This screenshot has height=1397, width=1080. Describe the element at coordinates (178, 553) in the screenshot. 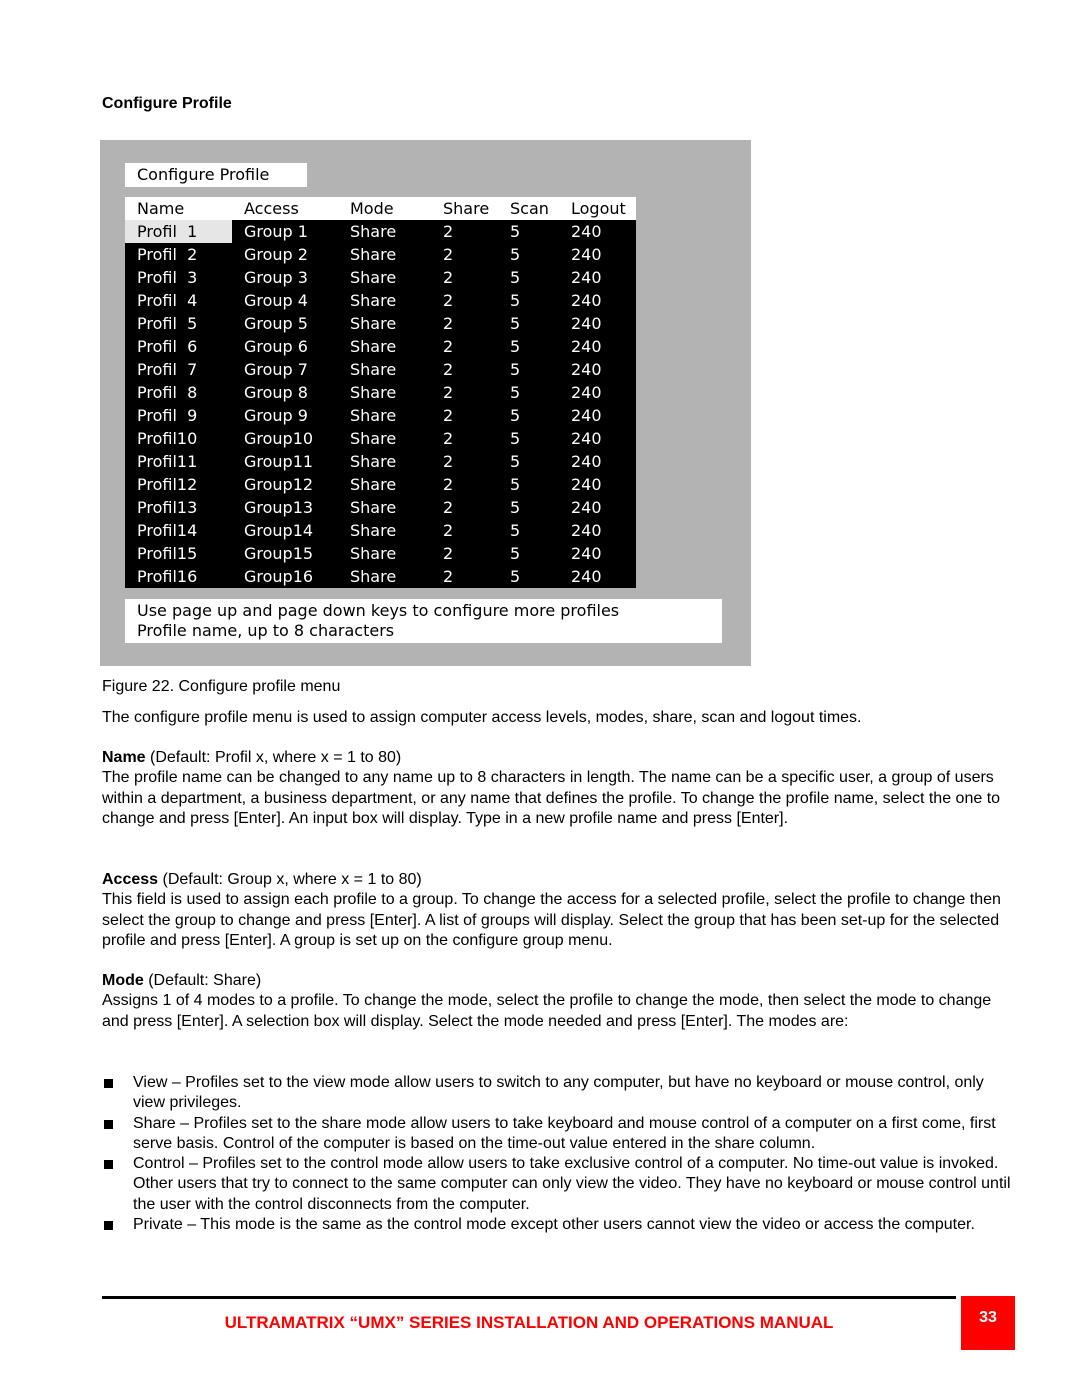

I see `cell-name: Profil15` at that location.